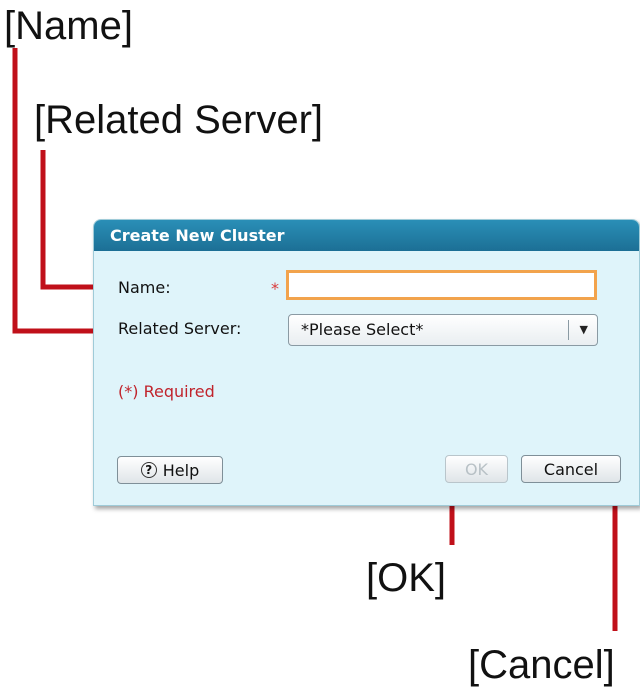 Image resolution: width=640 pixels, height=688 pixels. I want to click on cancel-button: Cancel, so click(571, 469).